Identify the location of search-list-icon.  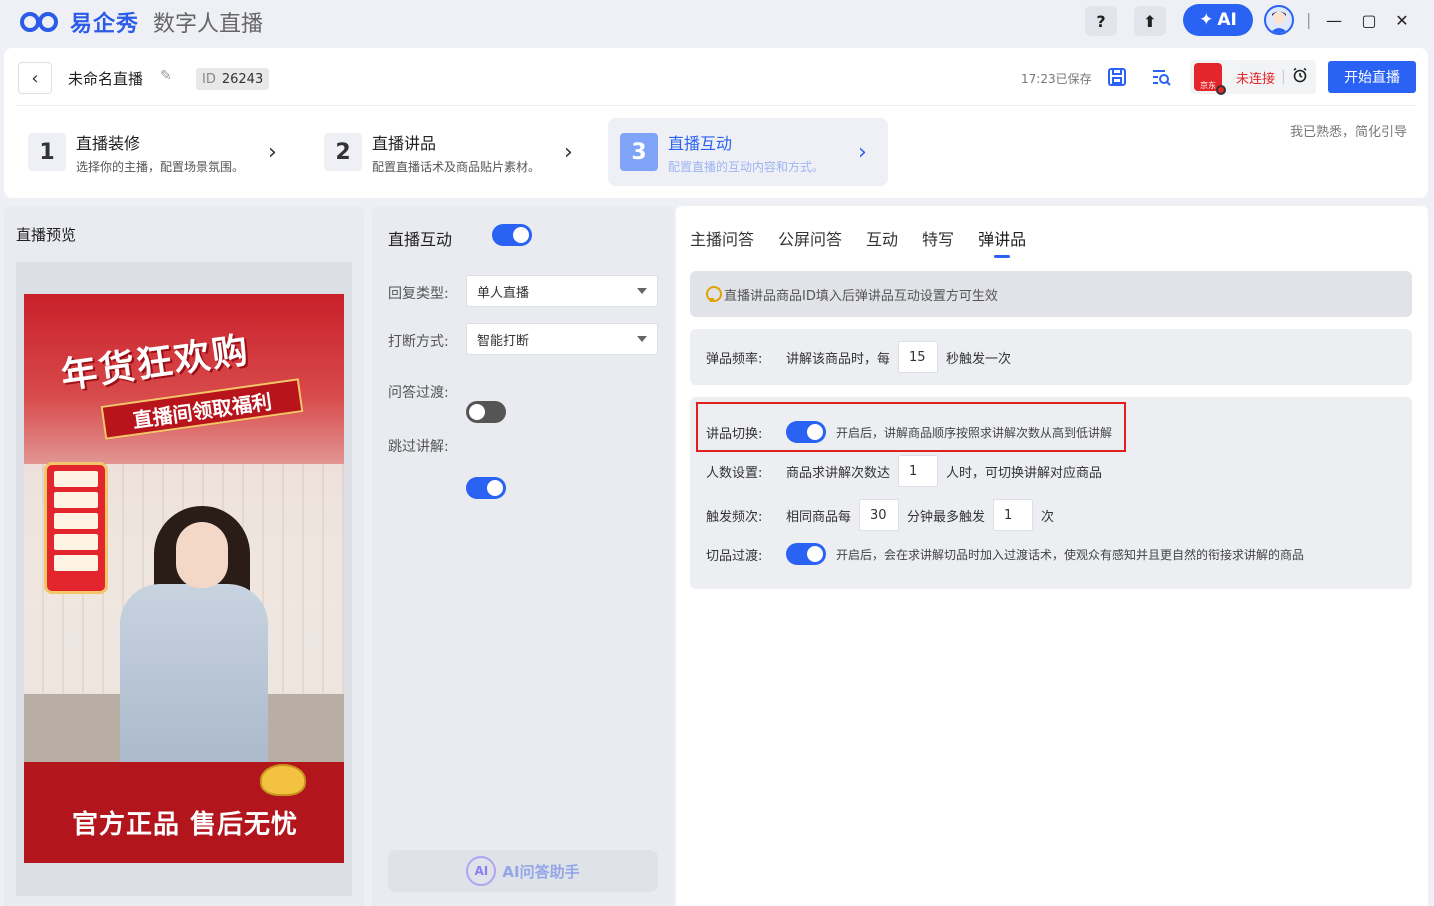
(1161, 77).